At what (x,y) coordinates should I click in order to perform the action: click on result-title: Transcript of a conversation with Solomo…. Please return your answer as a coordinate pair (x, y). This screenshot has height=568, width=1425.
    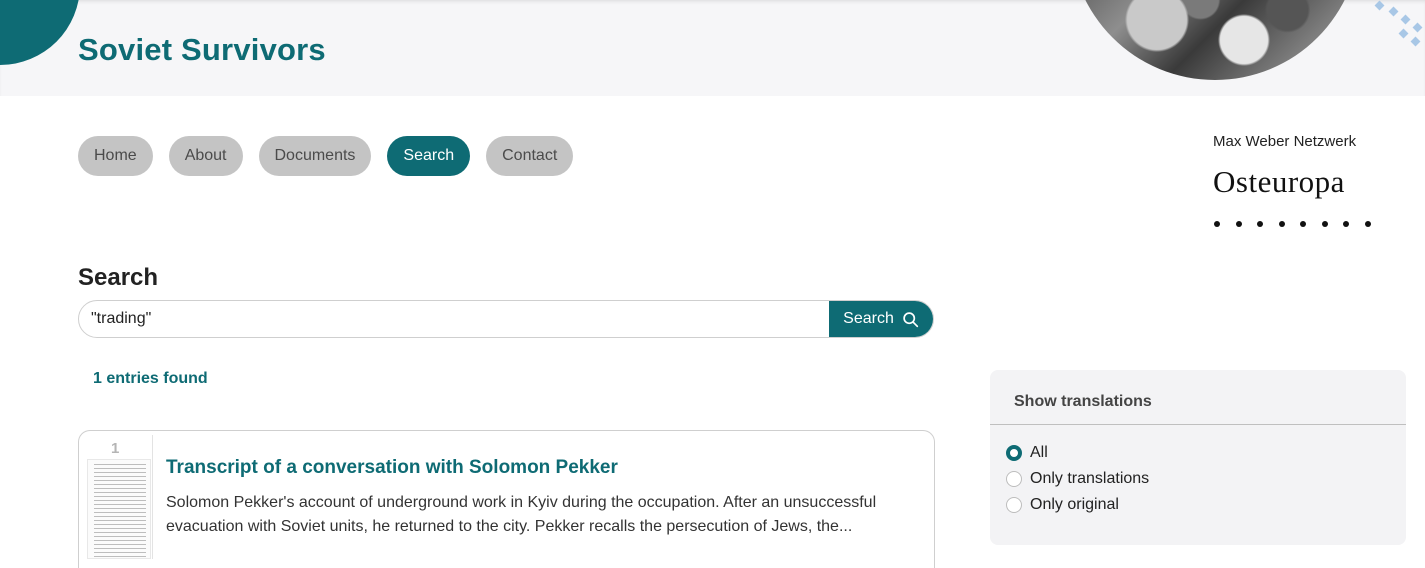
    Looking at the image, I should click on (392, 468).